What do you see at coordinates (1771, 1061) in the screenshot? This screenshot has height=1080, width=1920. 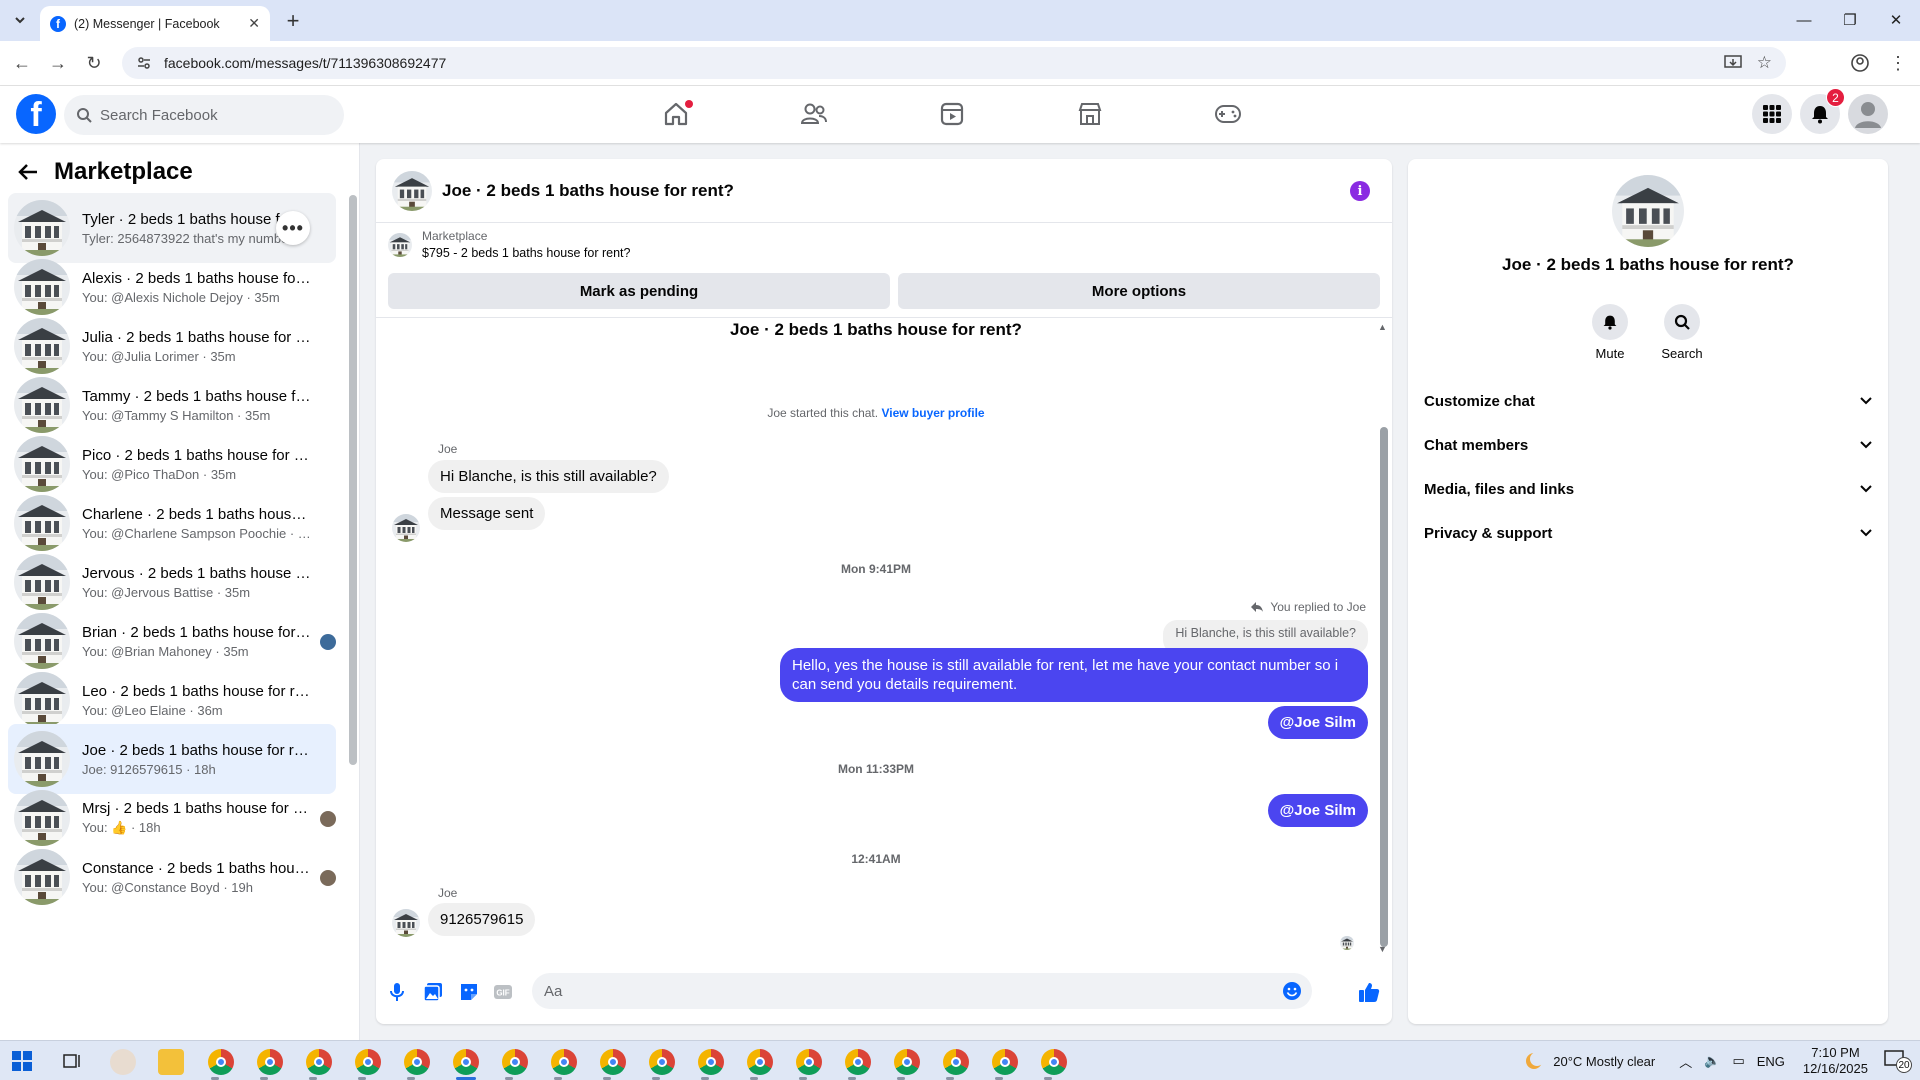 I see `language-indicator: ENG` at bounding box center [1771, 1061].